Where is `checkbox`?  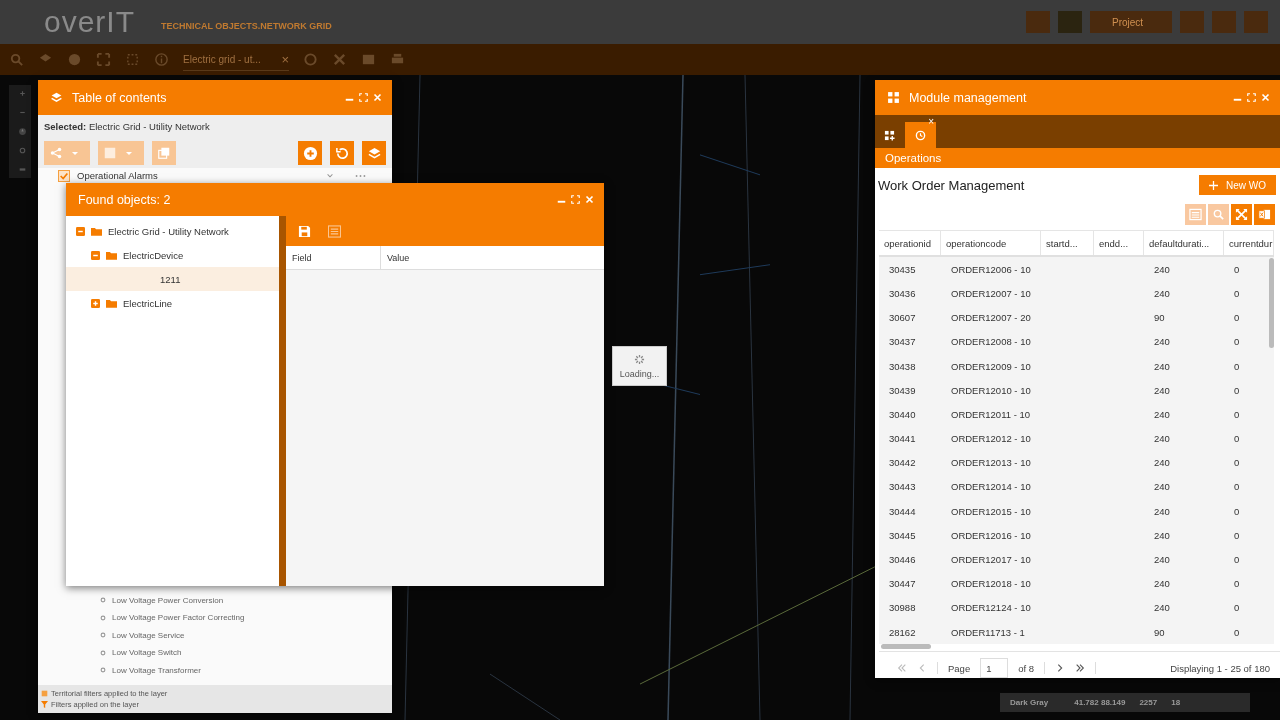
checkbox is located at coordinates (64, 175).